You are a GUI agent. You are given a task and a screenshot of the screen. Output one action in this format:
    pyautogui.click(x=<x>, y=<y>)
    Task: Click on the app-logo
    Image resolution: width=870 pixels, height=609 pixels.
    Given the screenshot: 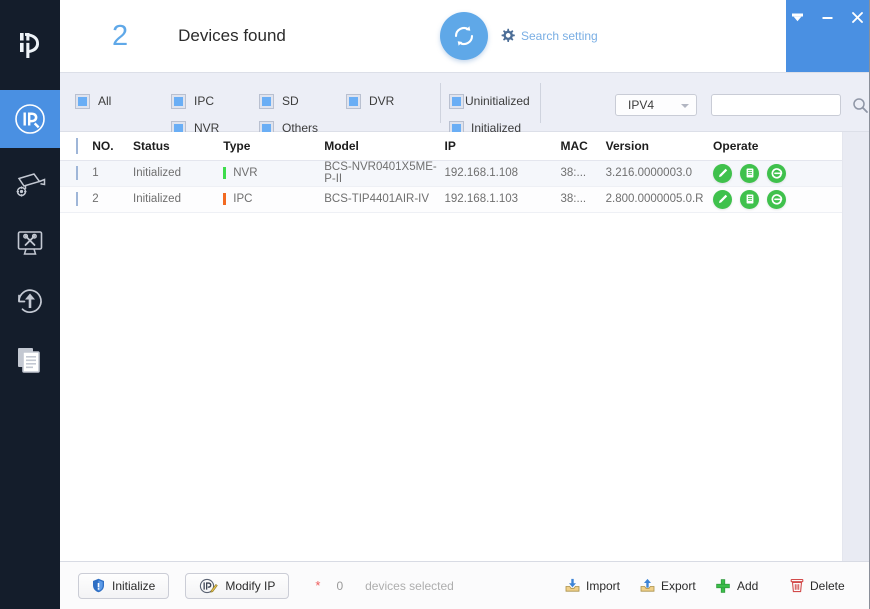 What is the action you would take?
    pyautogui.click(x=30, y=45)
    